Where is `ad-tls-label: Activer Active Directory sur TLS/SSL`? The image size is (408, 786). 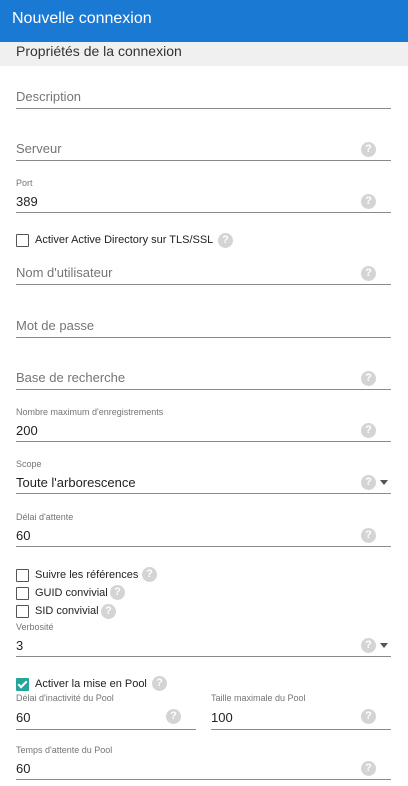 ad-tls-label: Activer Active Directory sur TLS/SSL is located at coordinates (124, 240).